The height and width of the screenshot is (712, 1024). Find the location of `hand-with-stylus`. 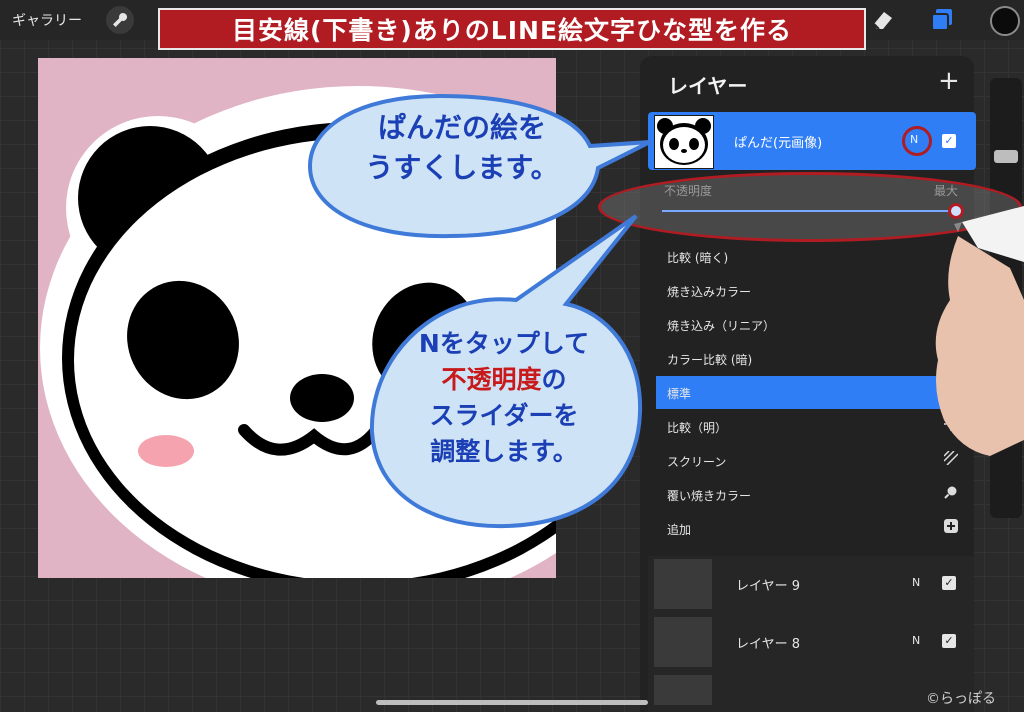

hand-with-stylus is located at coordinates (979, 331).